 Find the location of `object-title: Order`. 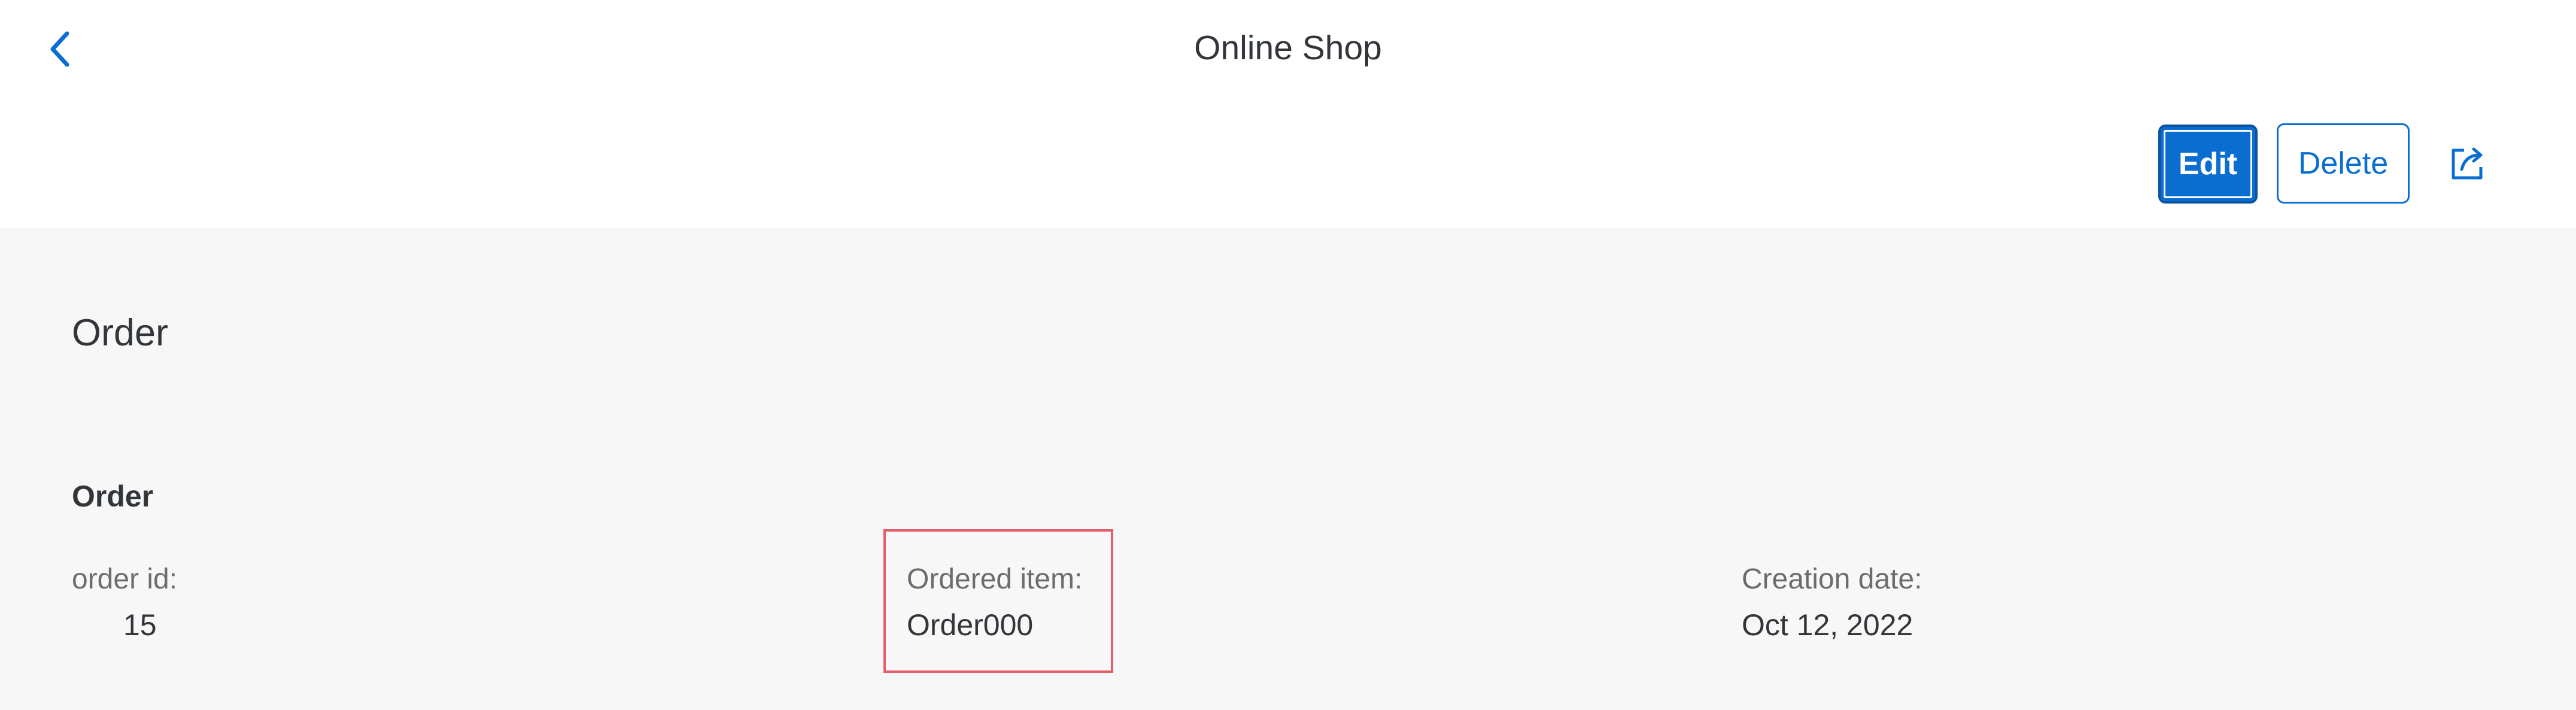

object-title: Order is located at coordinates (120, 333).